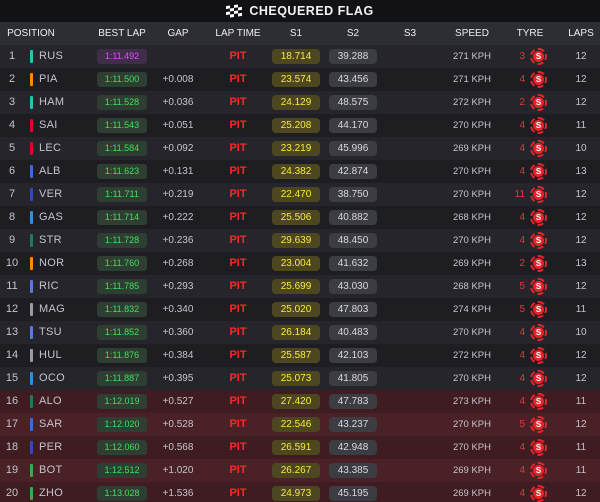 This screenshot has width=600, height=502. Describe the element at coordinates (353, 56) in the screenshot. I see `sector-2-time: 39.288` at that location.